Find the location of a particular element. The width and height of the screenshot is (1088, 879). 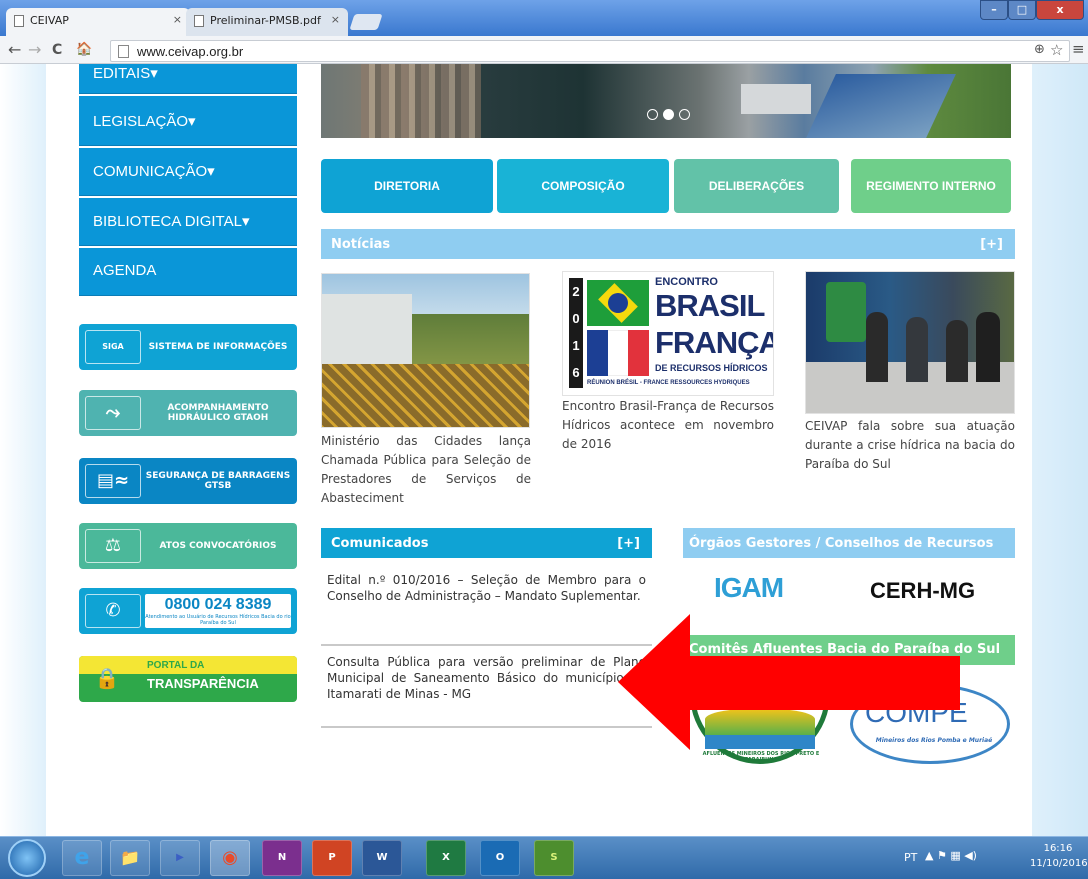

tray-icons: ▲ ⚑ ▦ ◀) is located at coordinates (965, 857).